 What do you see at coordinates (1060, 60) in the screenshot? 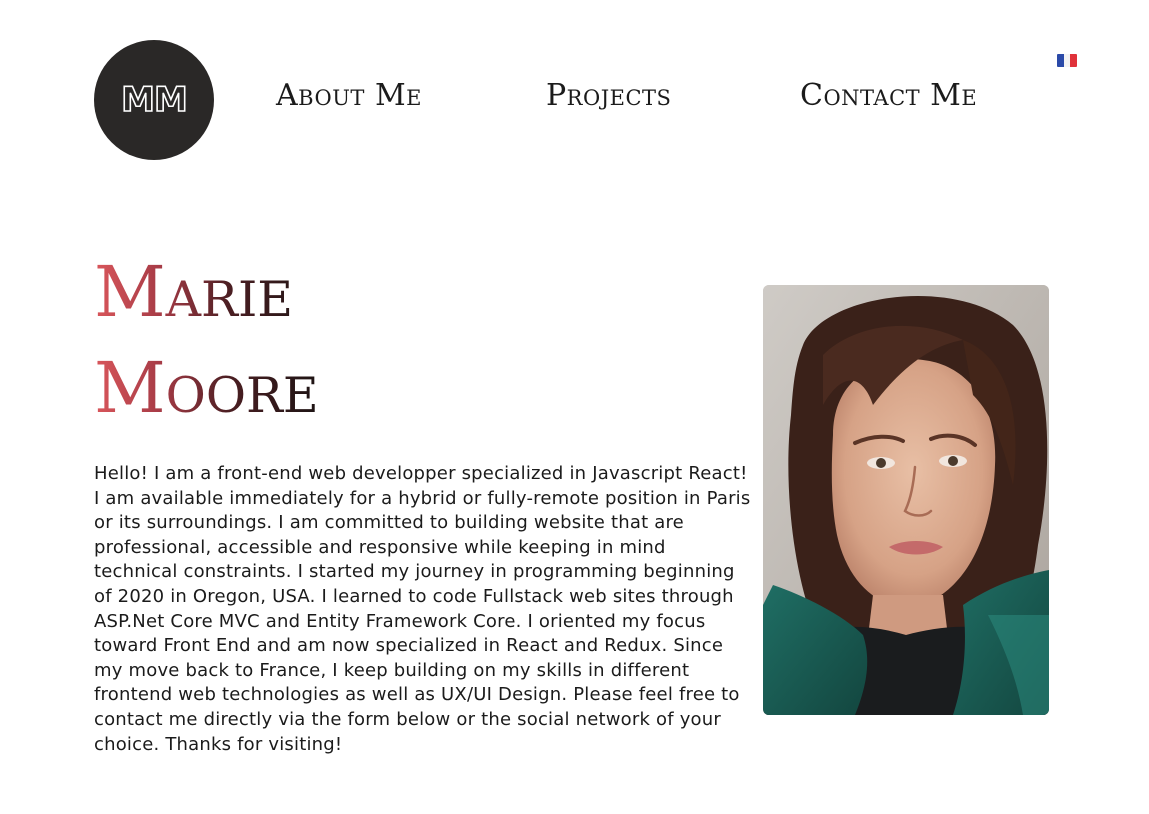
I see `flag-stripe-blue` at bounding box center [1060, 60].